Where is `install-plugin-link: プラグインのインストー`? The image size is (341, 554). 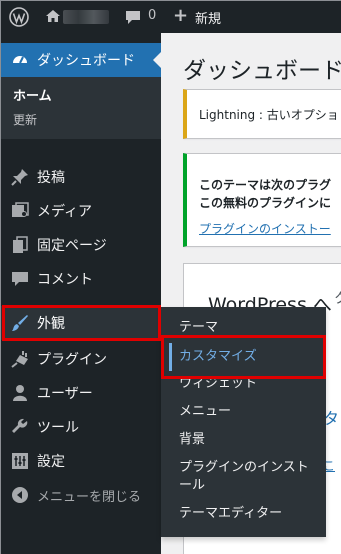
install-plugin-link: プラグインのインストー is located at coordinates (265, 228).